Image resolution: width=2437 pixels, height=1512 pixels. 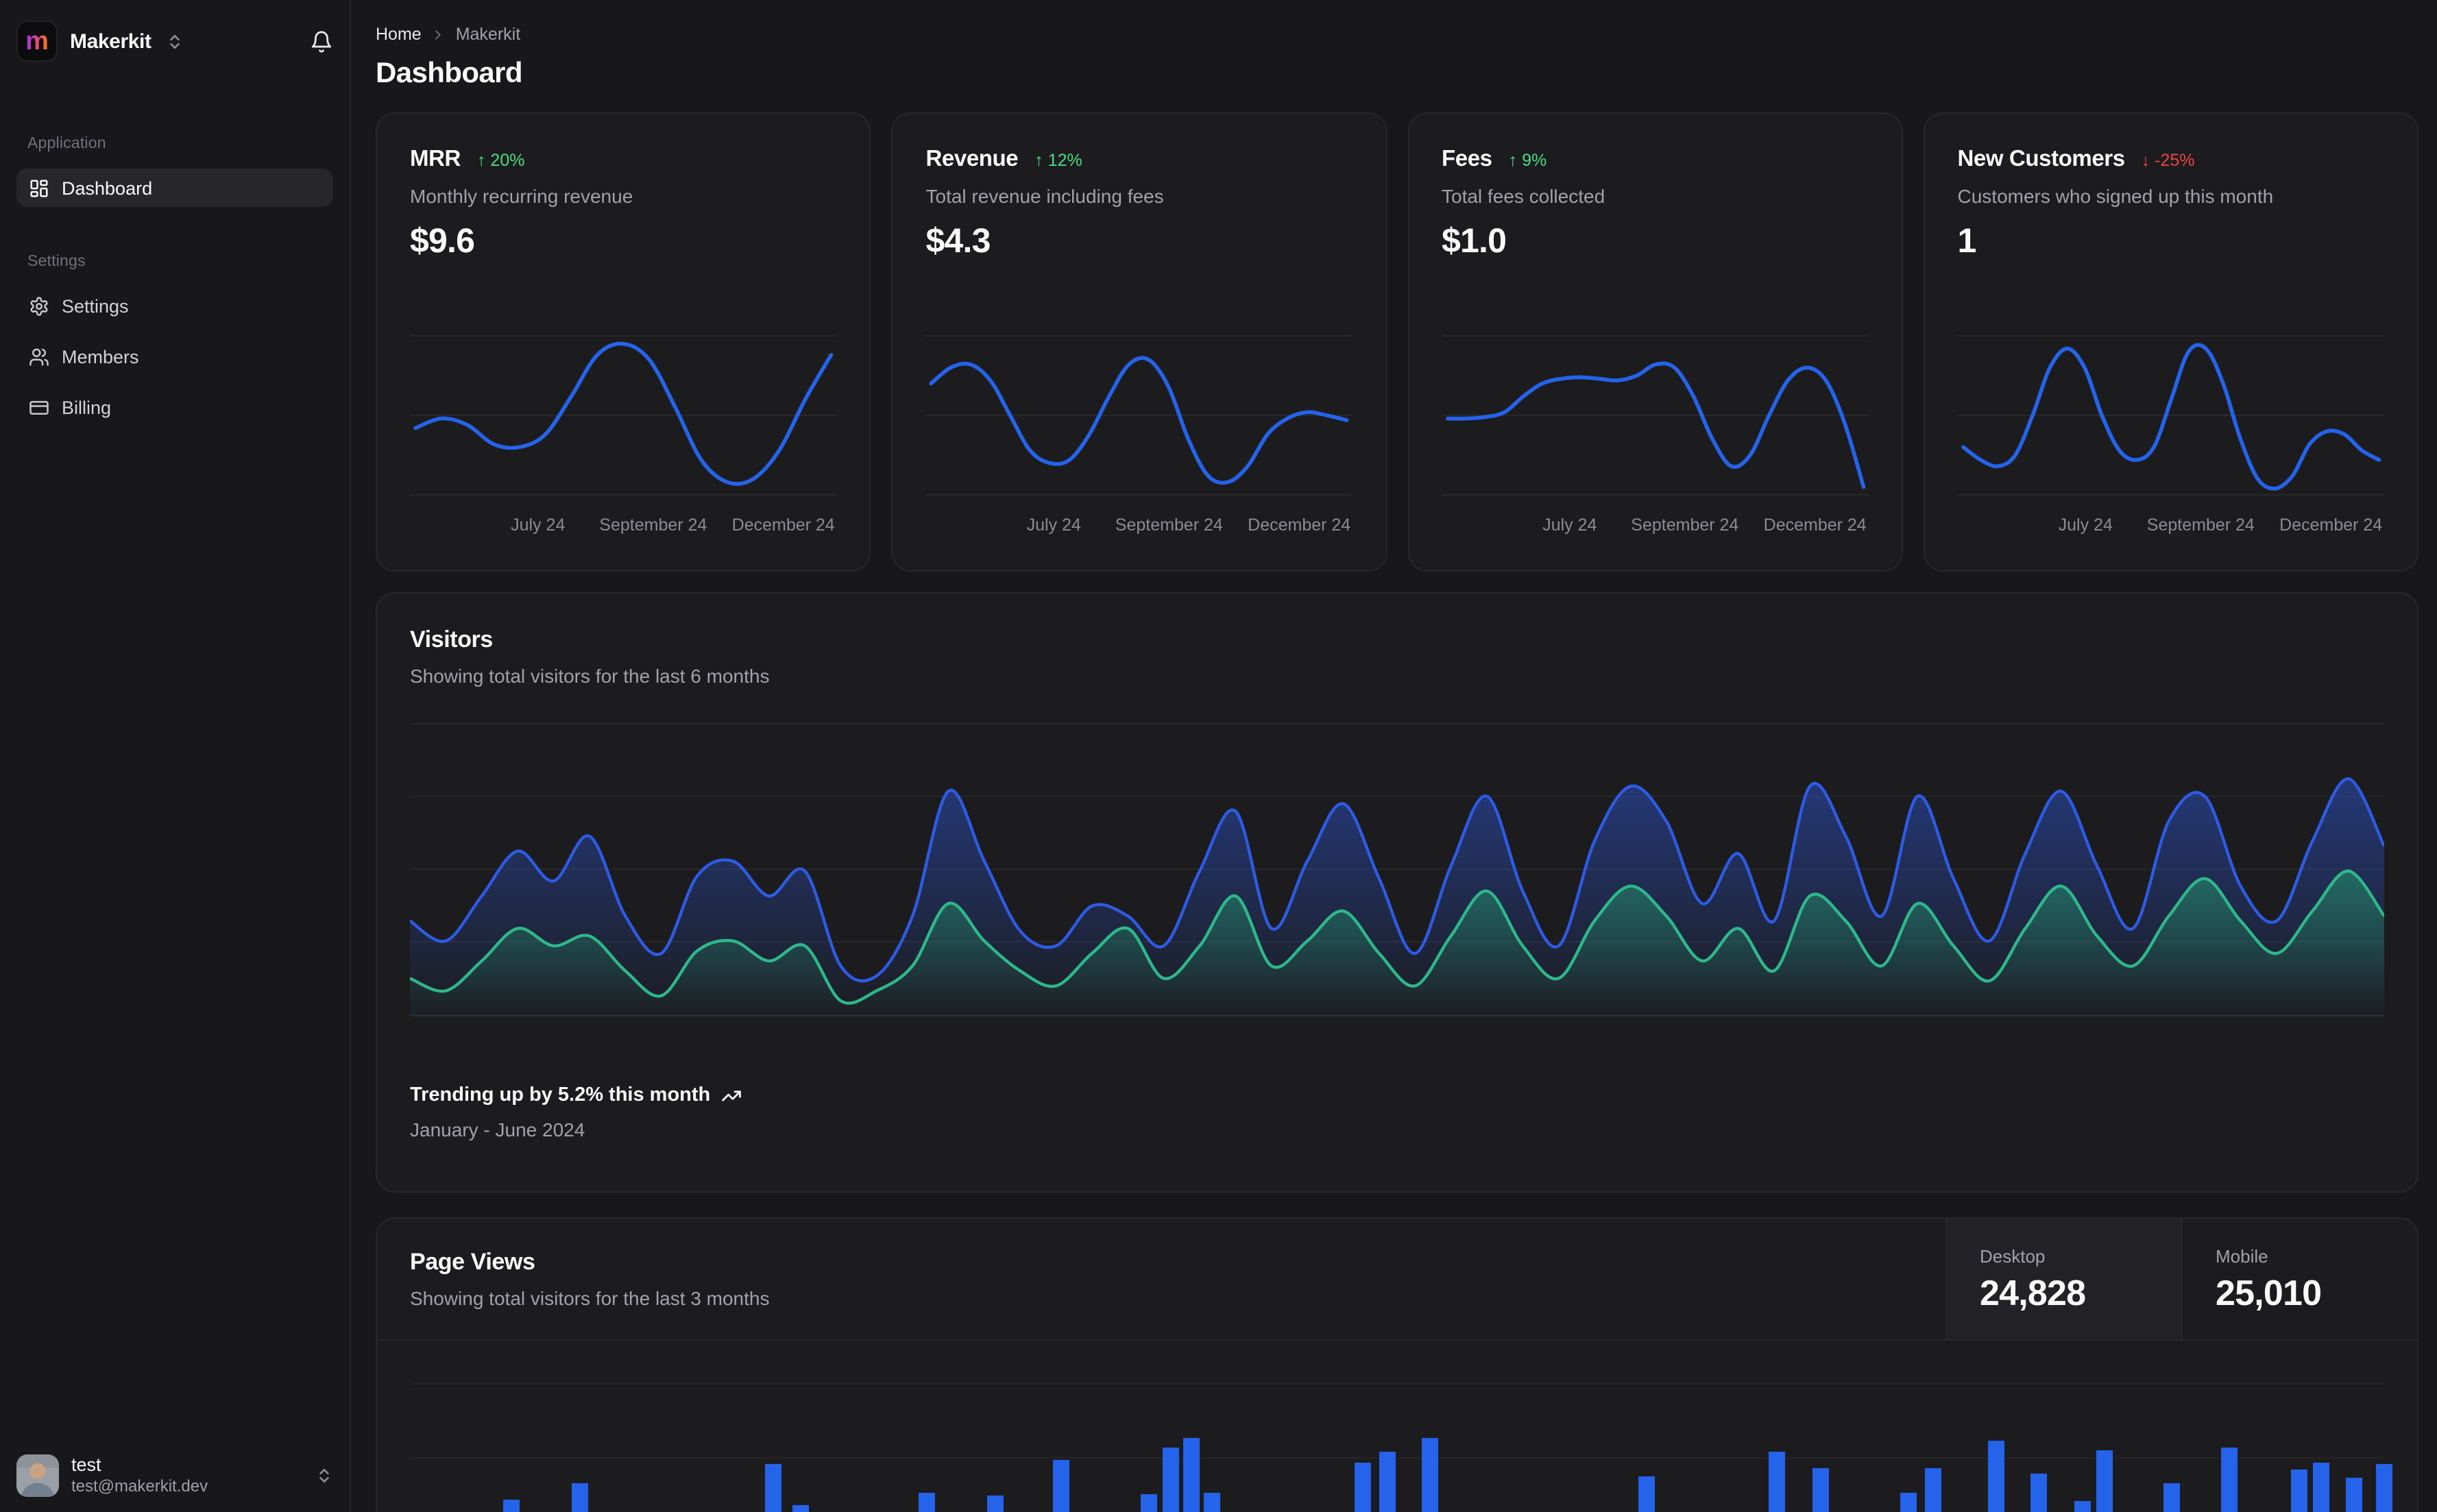 What do you see at coordinates (39, 407) in the screenshot?
I see `credit-card-icon` at bounding box center [39, 407].